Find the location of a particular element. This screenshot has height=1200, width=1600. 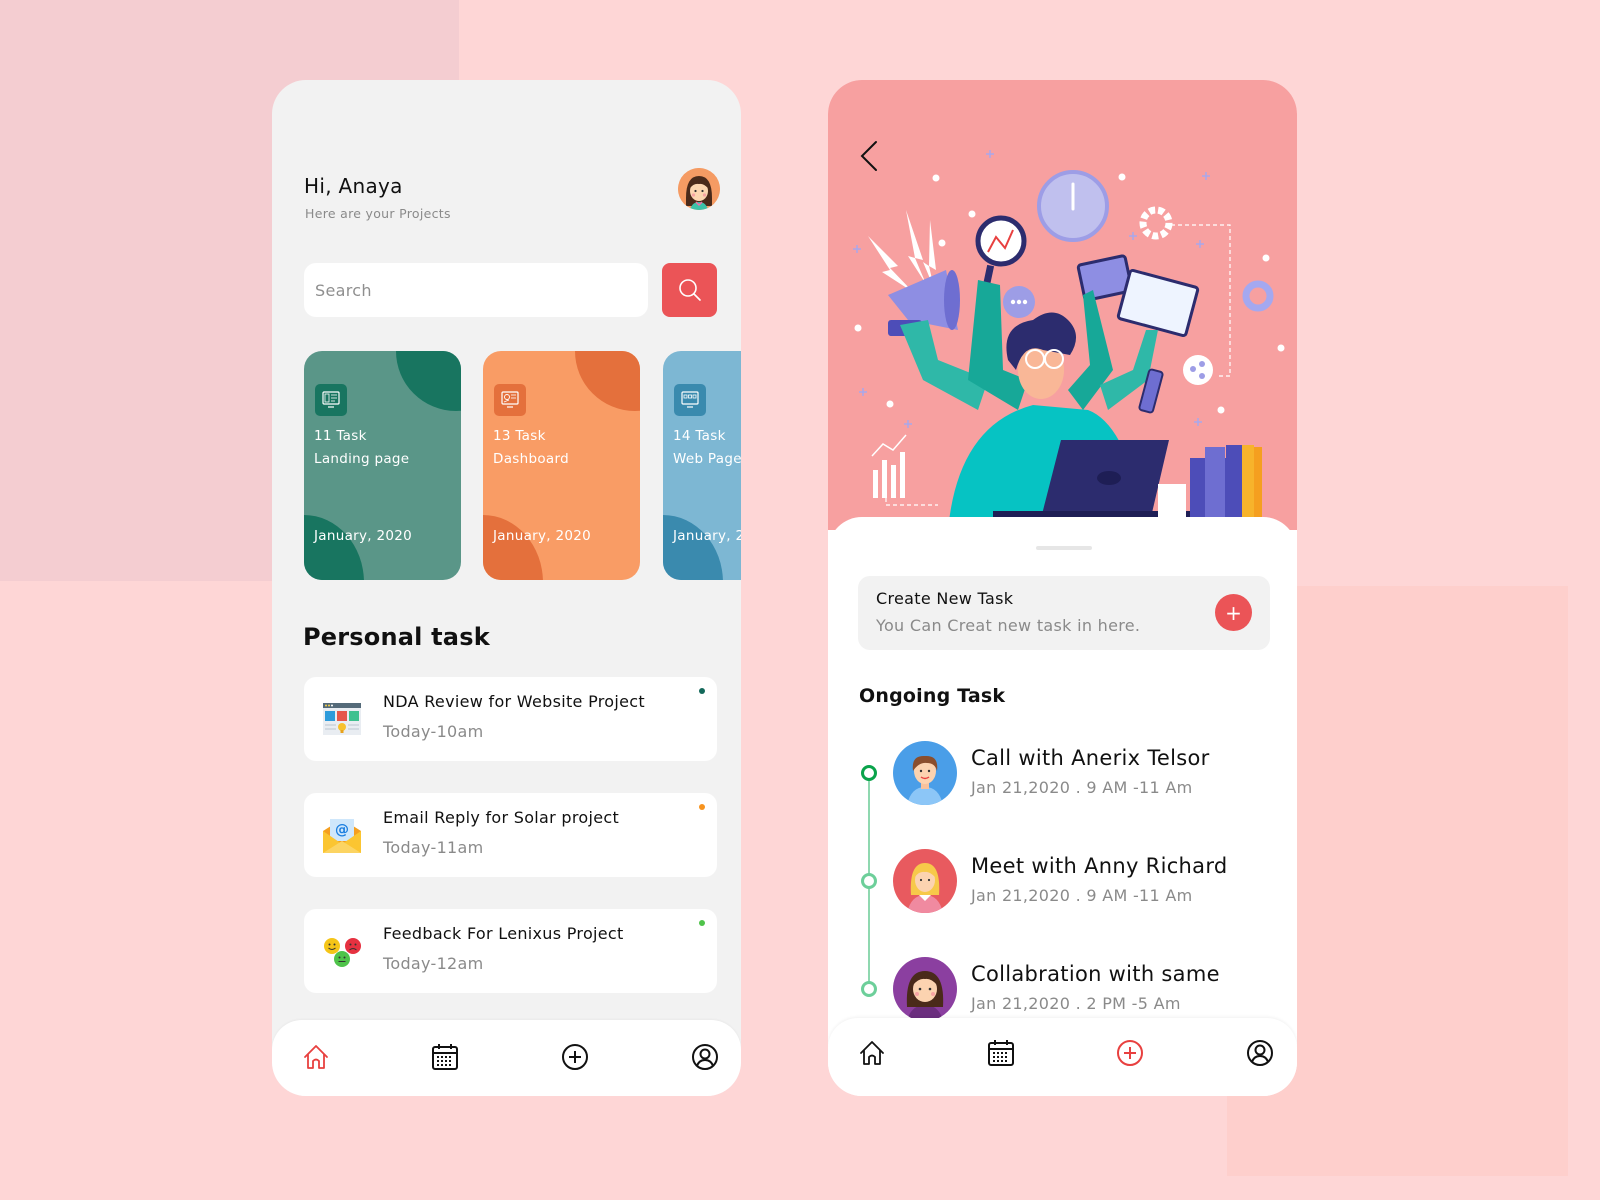

search-button is located at coordinates (689, 290).